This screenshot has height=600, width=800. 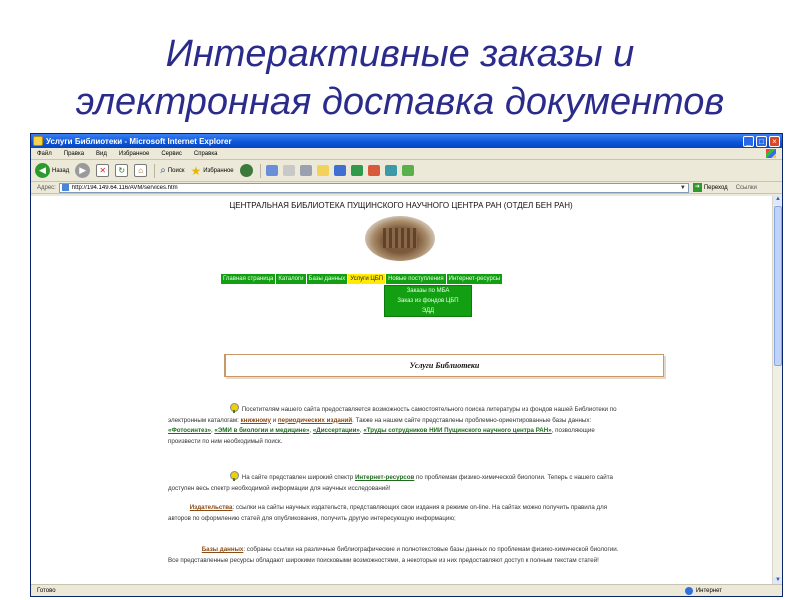 What do you see at coordinates (211, 507) in the screenshot?
I see `link-publishers: Издательства` at bounding box center [211, 507].